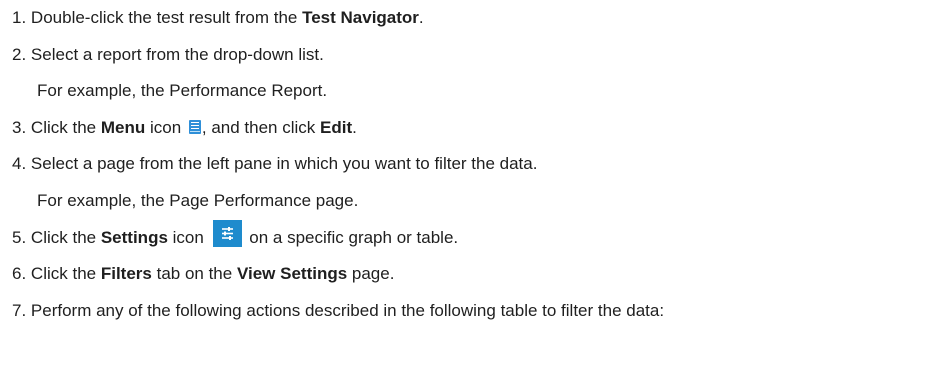 The height and width of the screenshot is (371, 944). What do you see at coordinates (227, 233) in the screenshot?
I see `settings-sliders-icon` at bounding box center [227, 233].